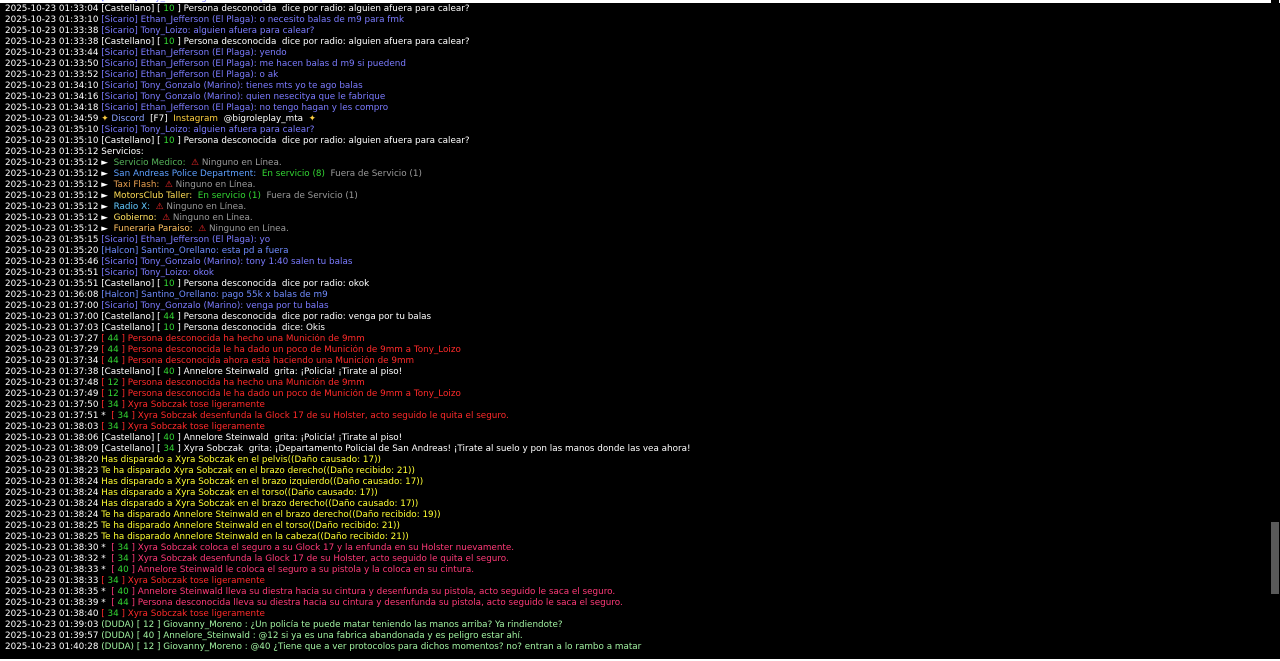  What do you see at coordinates (152, 163) in the screenshot?
I see `chat-segment: Servicio Medico:` at bounding box center [152, 163].